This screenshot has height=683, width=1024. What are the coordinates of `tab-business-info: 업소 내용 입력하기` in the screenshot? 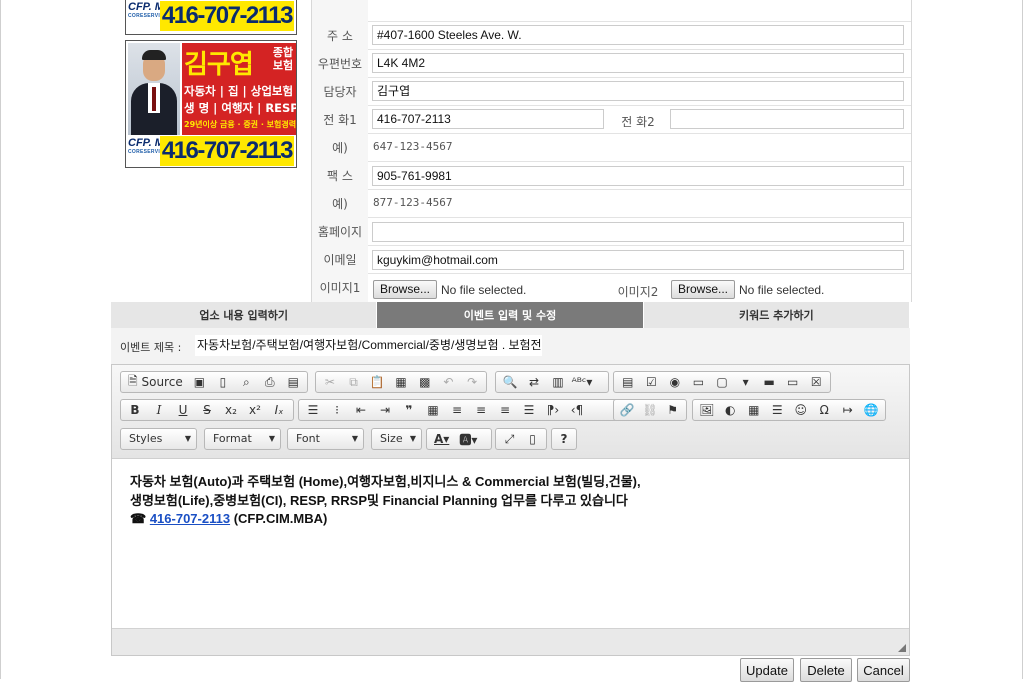 It's located at (244, 315).